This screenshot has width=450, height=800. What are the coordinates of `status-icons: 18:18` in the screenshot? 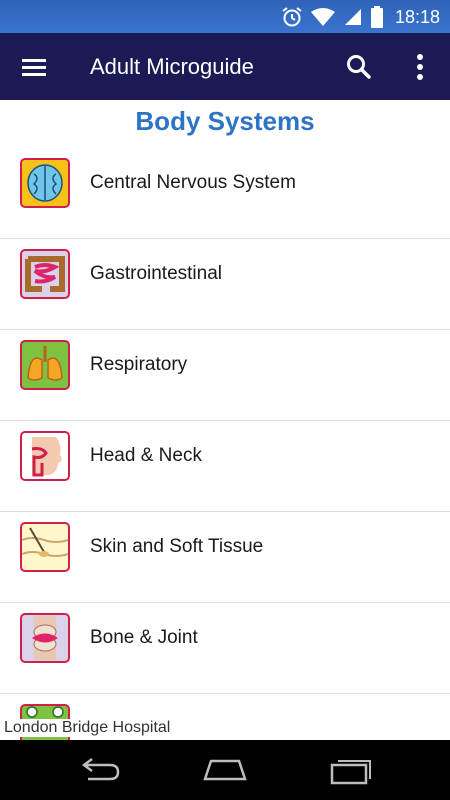 It's located at (360, 17).